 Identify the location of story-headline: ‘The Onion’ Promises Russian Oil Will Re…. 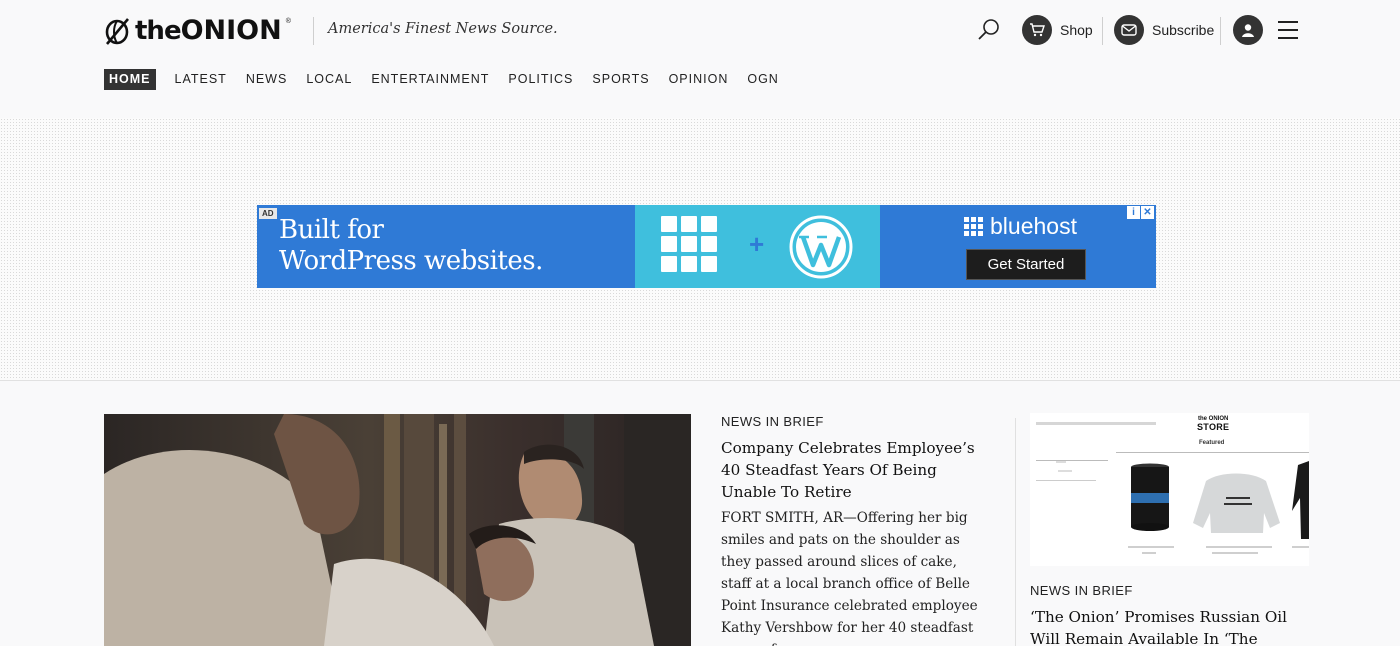
(1165, 626).